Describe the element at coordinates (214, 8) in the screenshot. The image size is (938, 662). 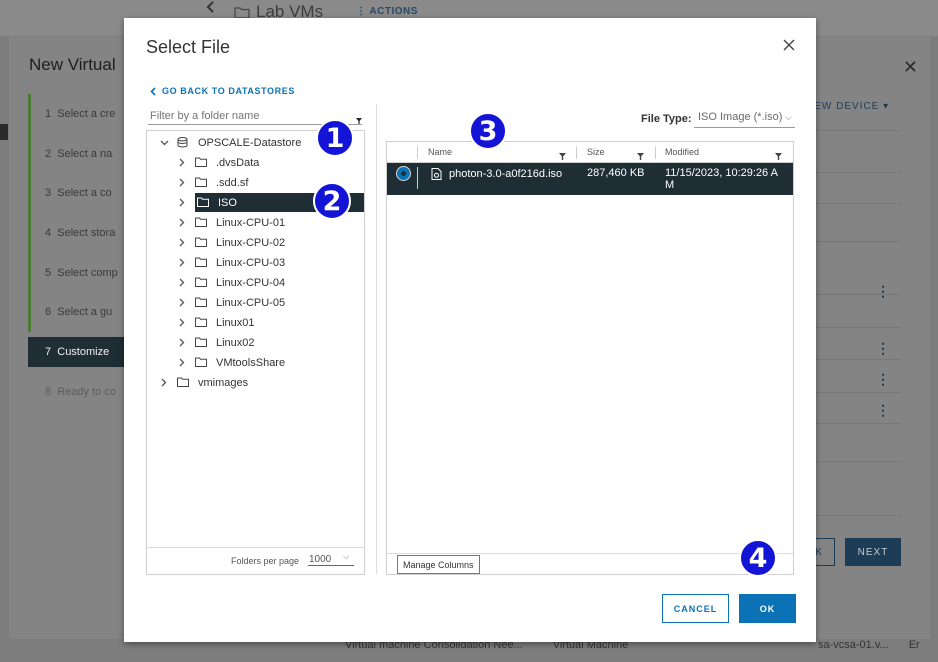
I see `chevron-left-icon` at that location.